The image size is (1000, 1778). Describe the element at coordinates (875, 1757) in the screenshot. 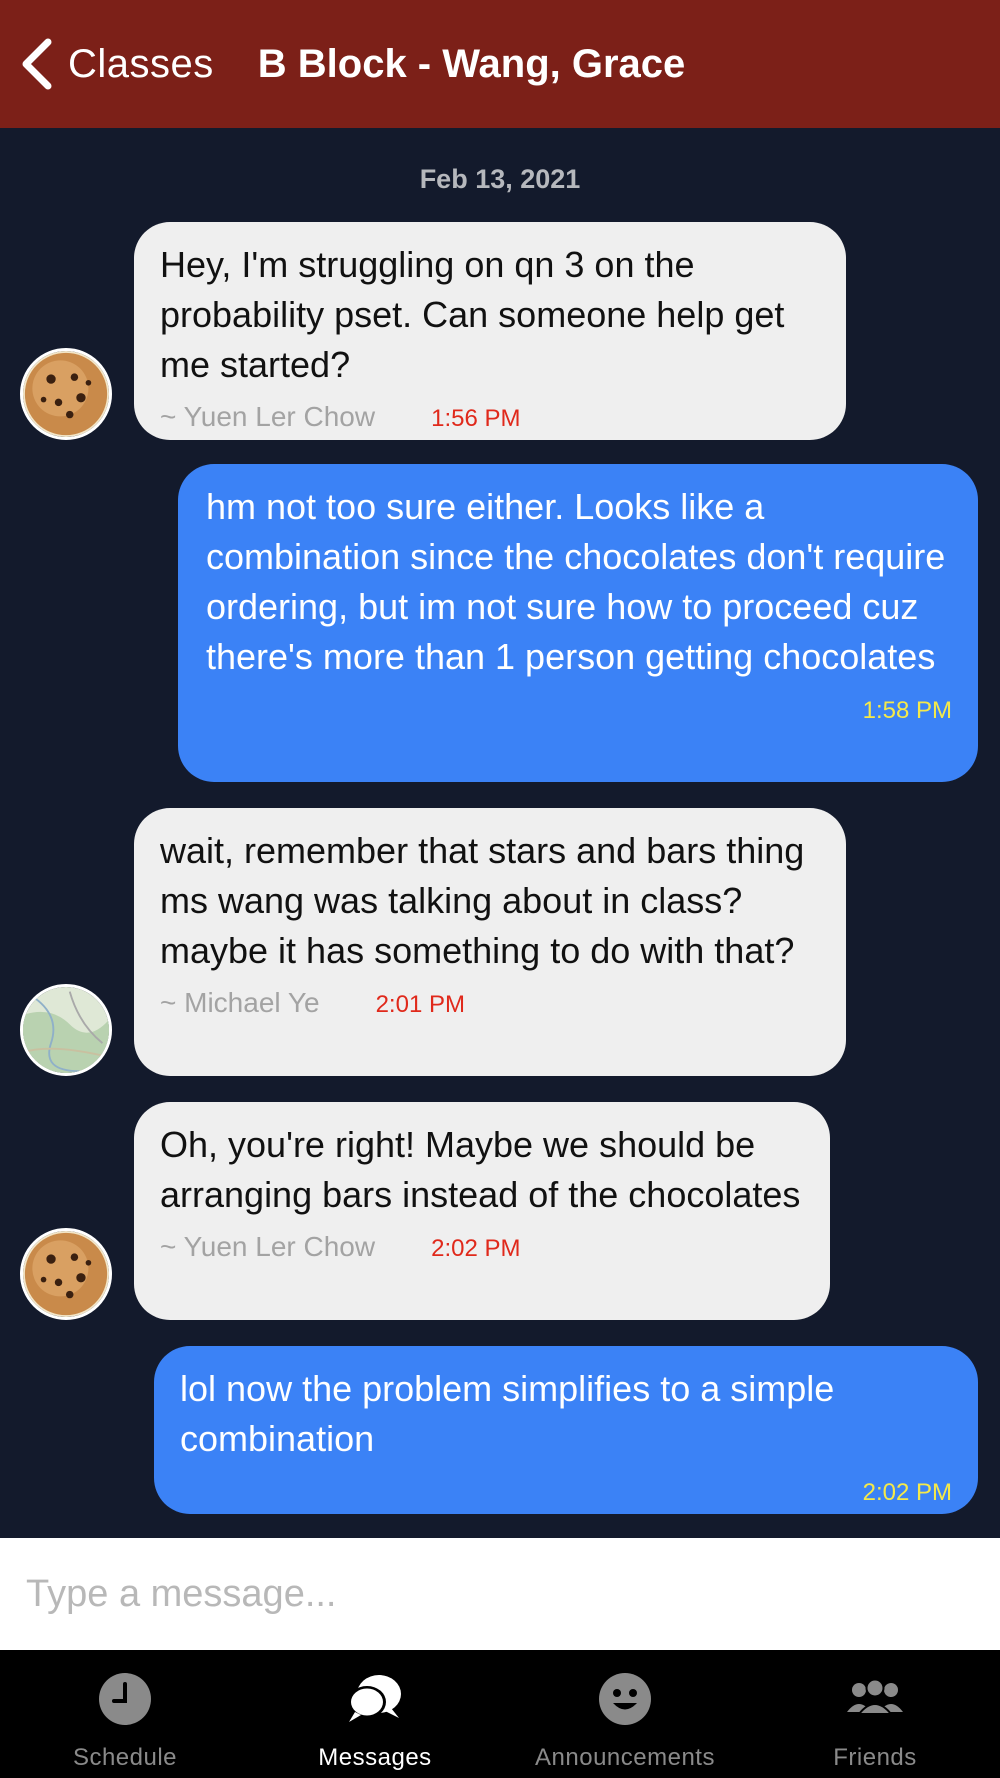

I see `tab-label: Friends` at that location.